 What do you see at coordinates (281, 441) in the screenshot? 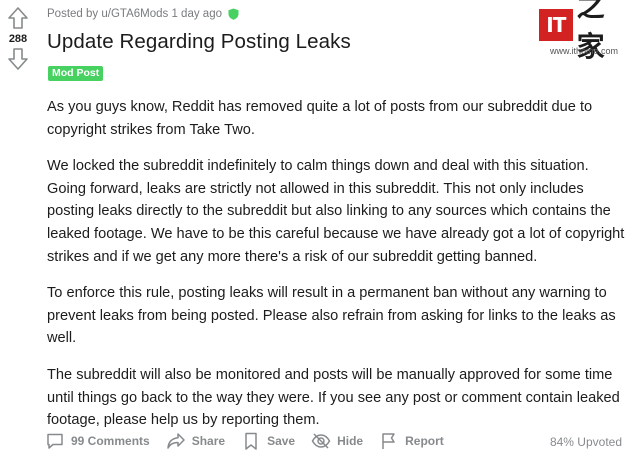
I see `save-label: Save` at bounding box center [281, 441].